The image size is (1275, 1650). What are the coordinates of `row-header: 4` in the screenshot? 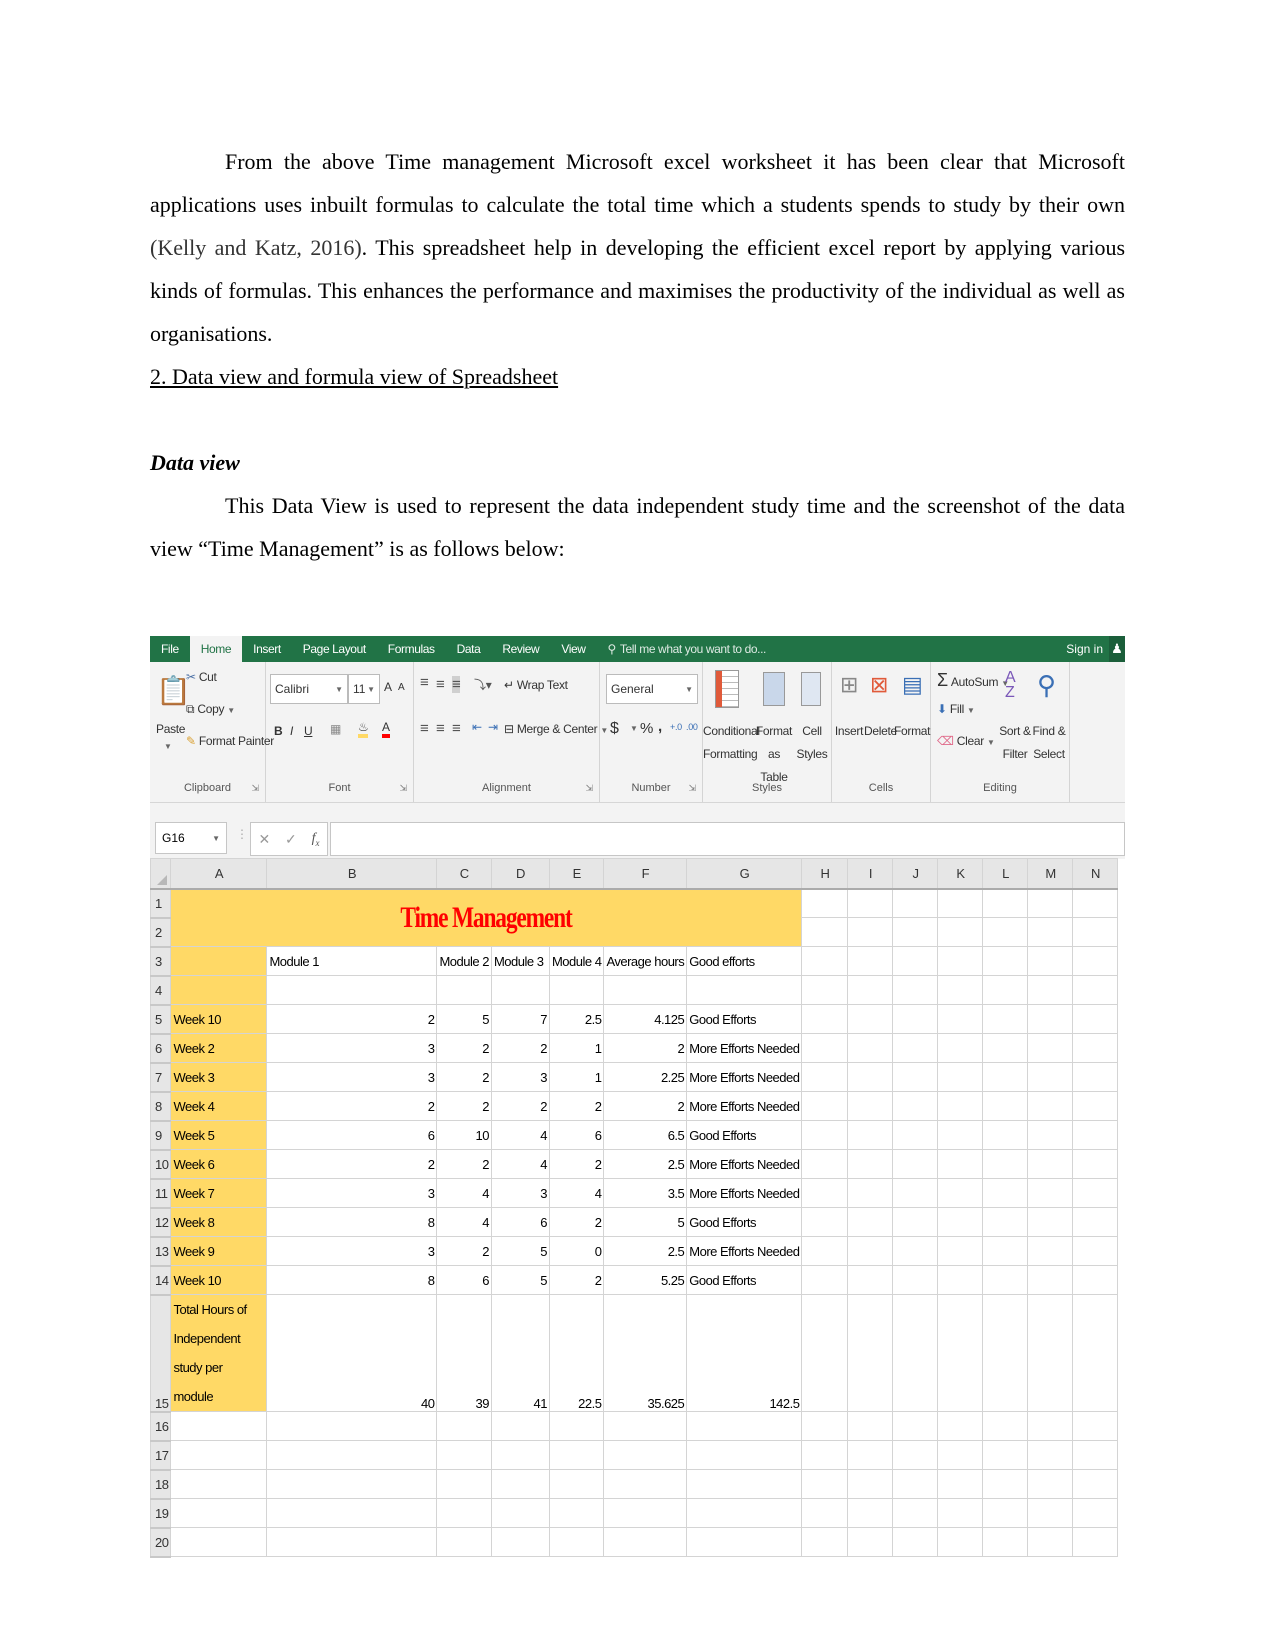 It's located at (161, 990).